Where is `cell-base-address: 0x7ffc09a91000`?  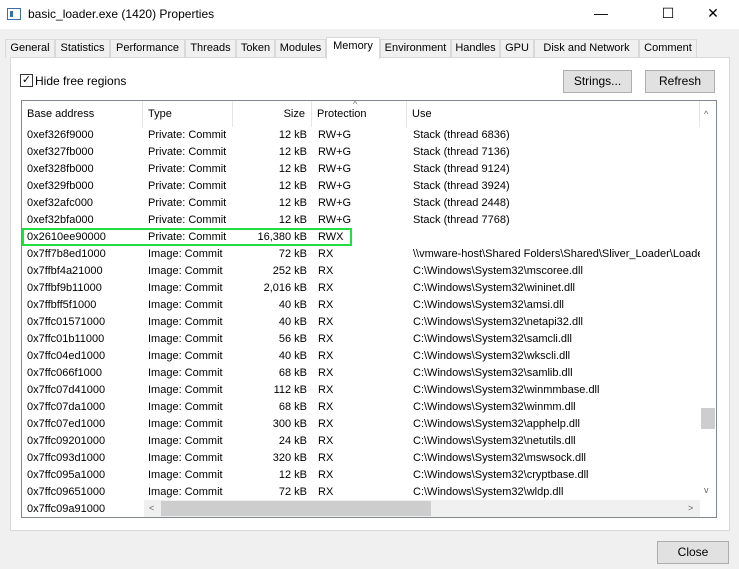 cell-base-address: 0x7ffc09a91000 is located at coordinates (66, 509).